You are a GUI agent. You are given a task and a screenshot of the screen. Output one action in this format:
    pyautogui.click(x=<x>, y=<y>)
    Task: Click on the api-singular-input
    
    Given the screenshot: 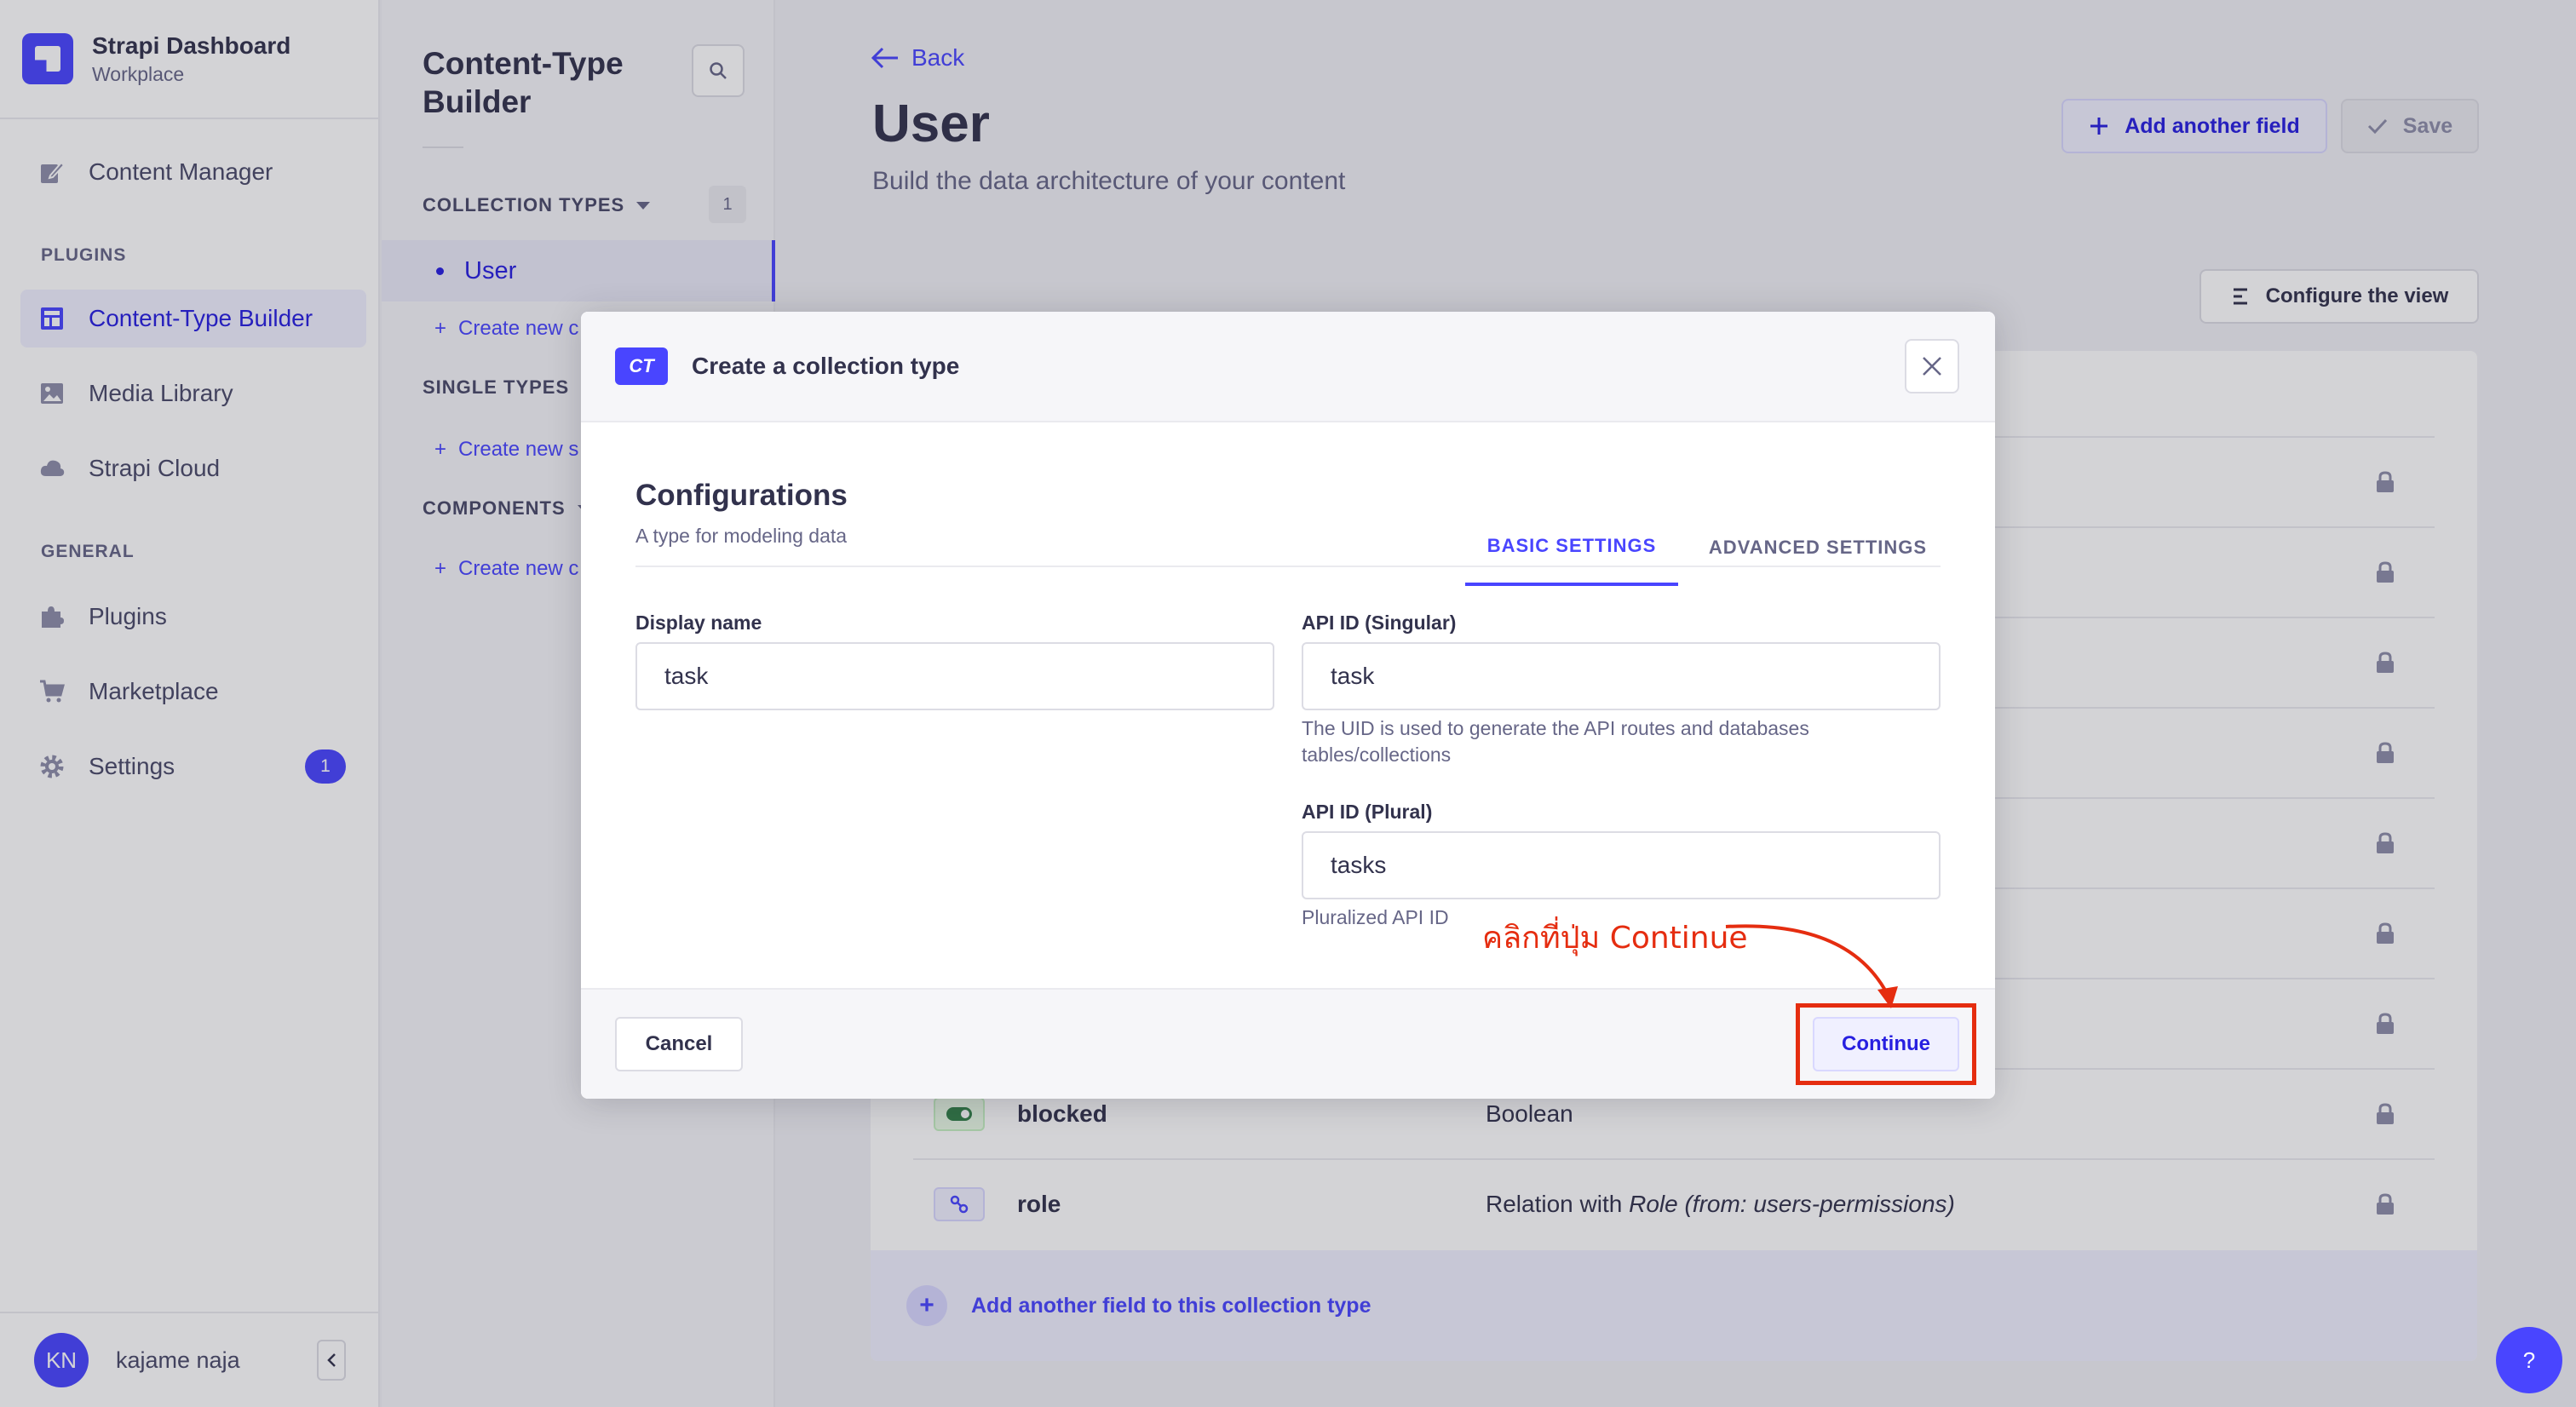 What is the action you would take?
    pyautogui.click(x=1622, y=676)
    